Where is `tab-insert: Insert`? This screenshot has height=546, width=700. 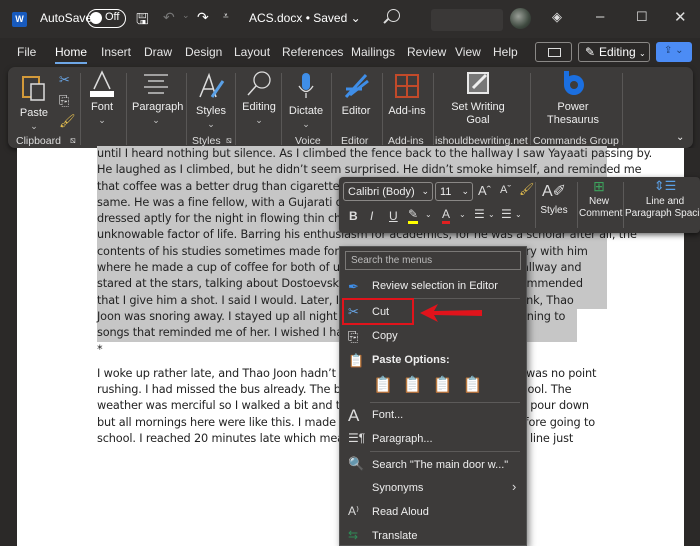
tab-insert: Insert is located at coordinates (116, 52).